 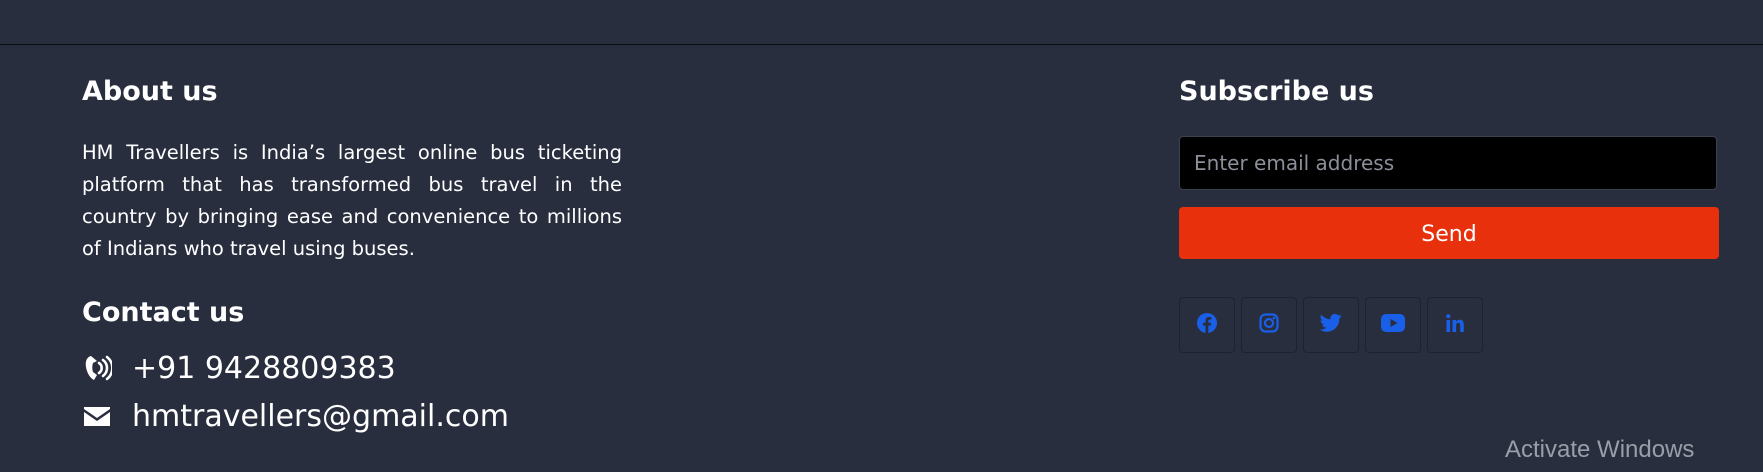 I want to click on twitter-link, so click(x=1331, y=325).